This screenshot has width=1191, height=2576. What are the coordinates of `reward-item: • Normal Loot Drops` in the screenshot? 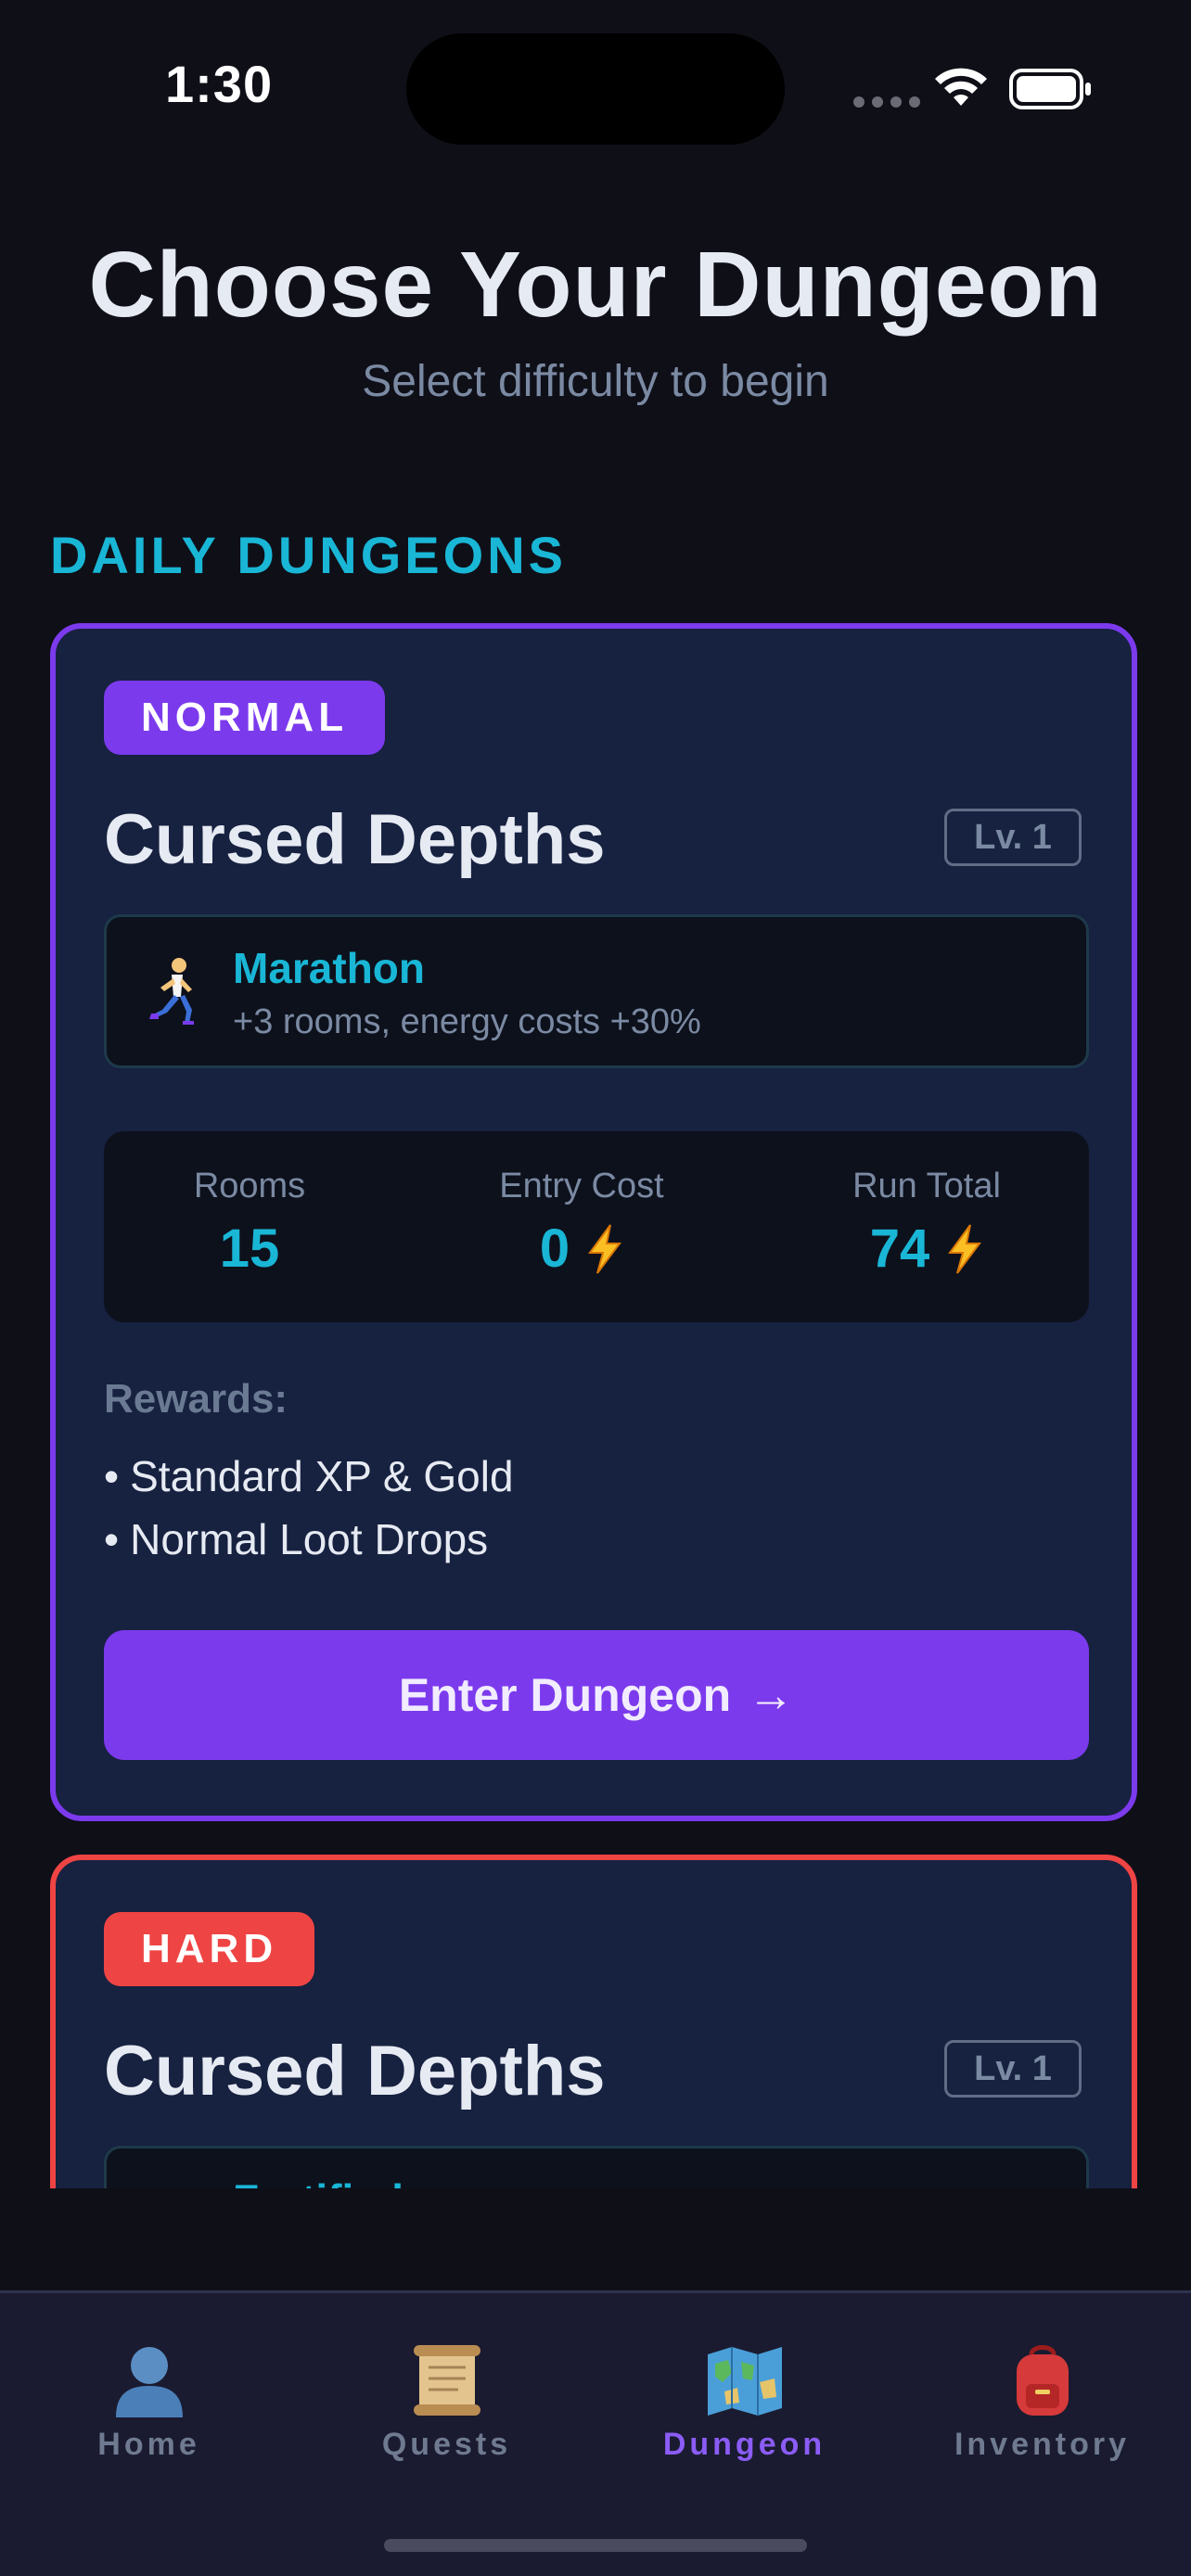 It's located at (309, 1539).